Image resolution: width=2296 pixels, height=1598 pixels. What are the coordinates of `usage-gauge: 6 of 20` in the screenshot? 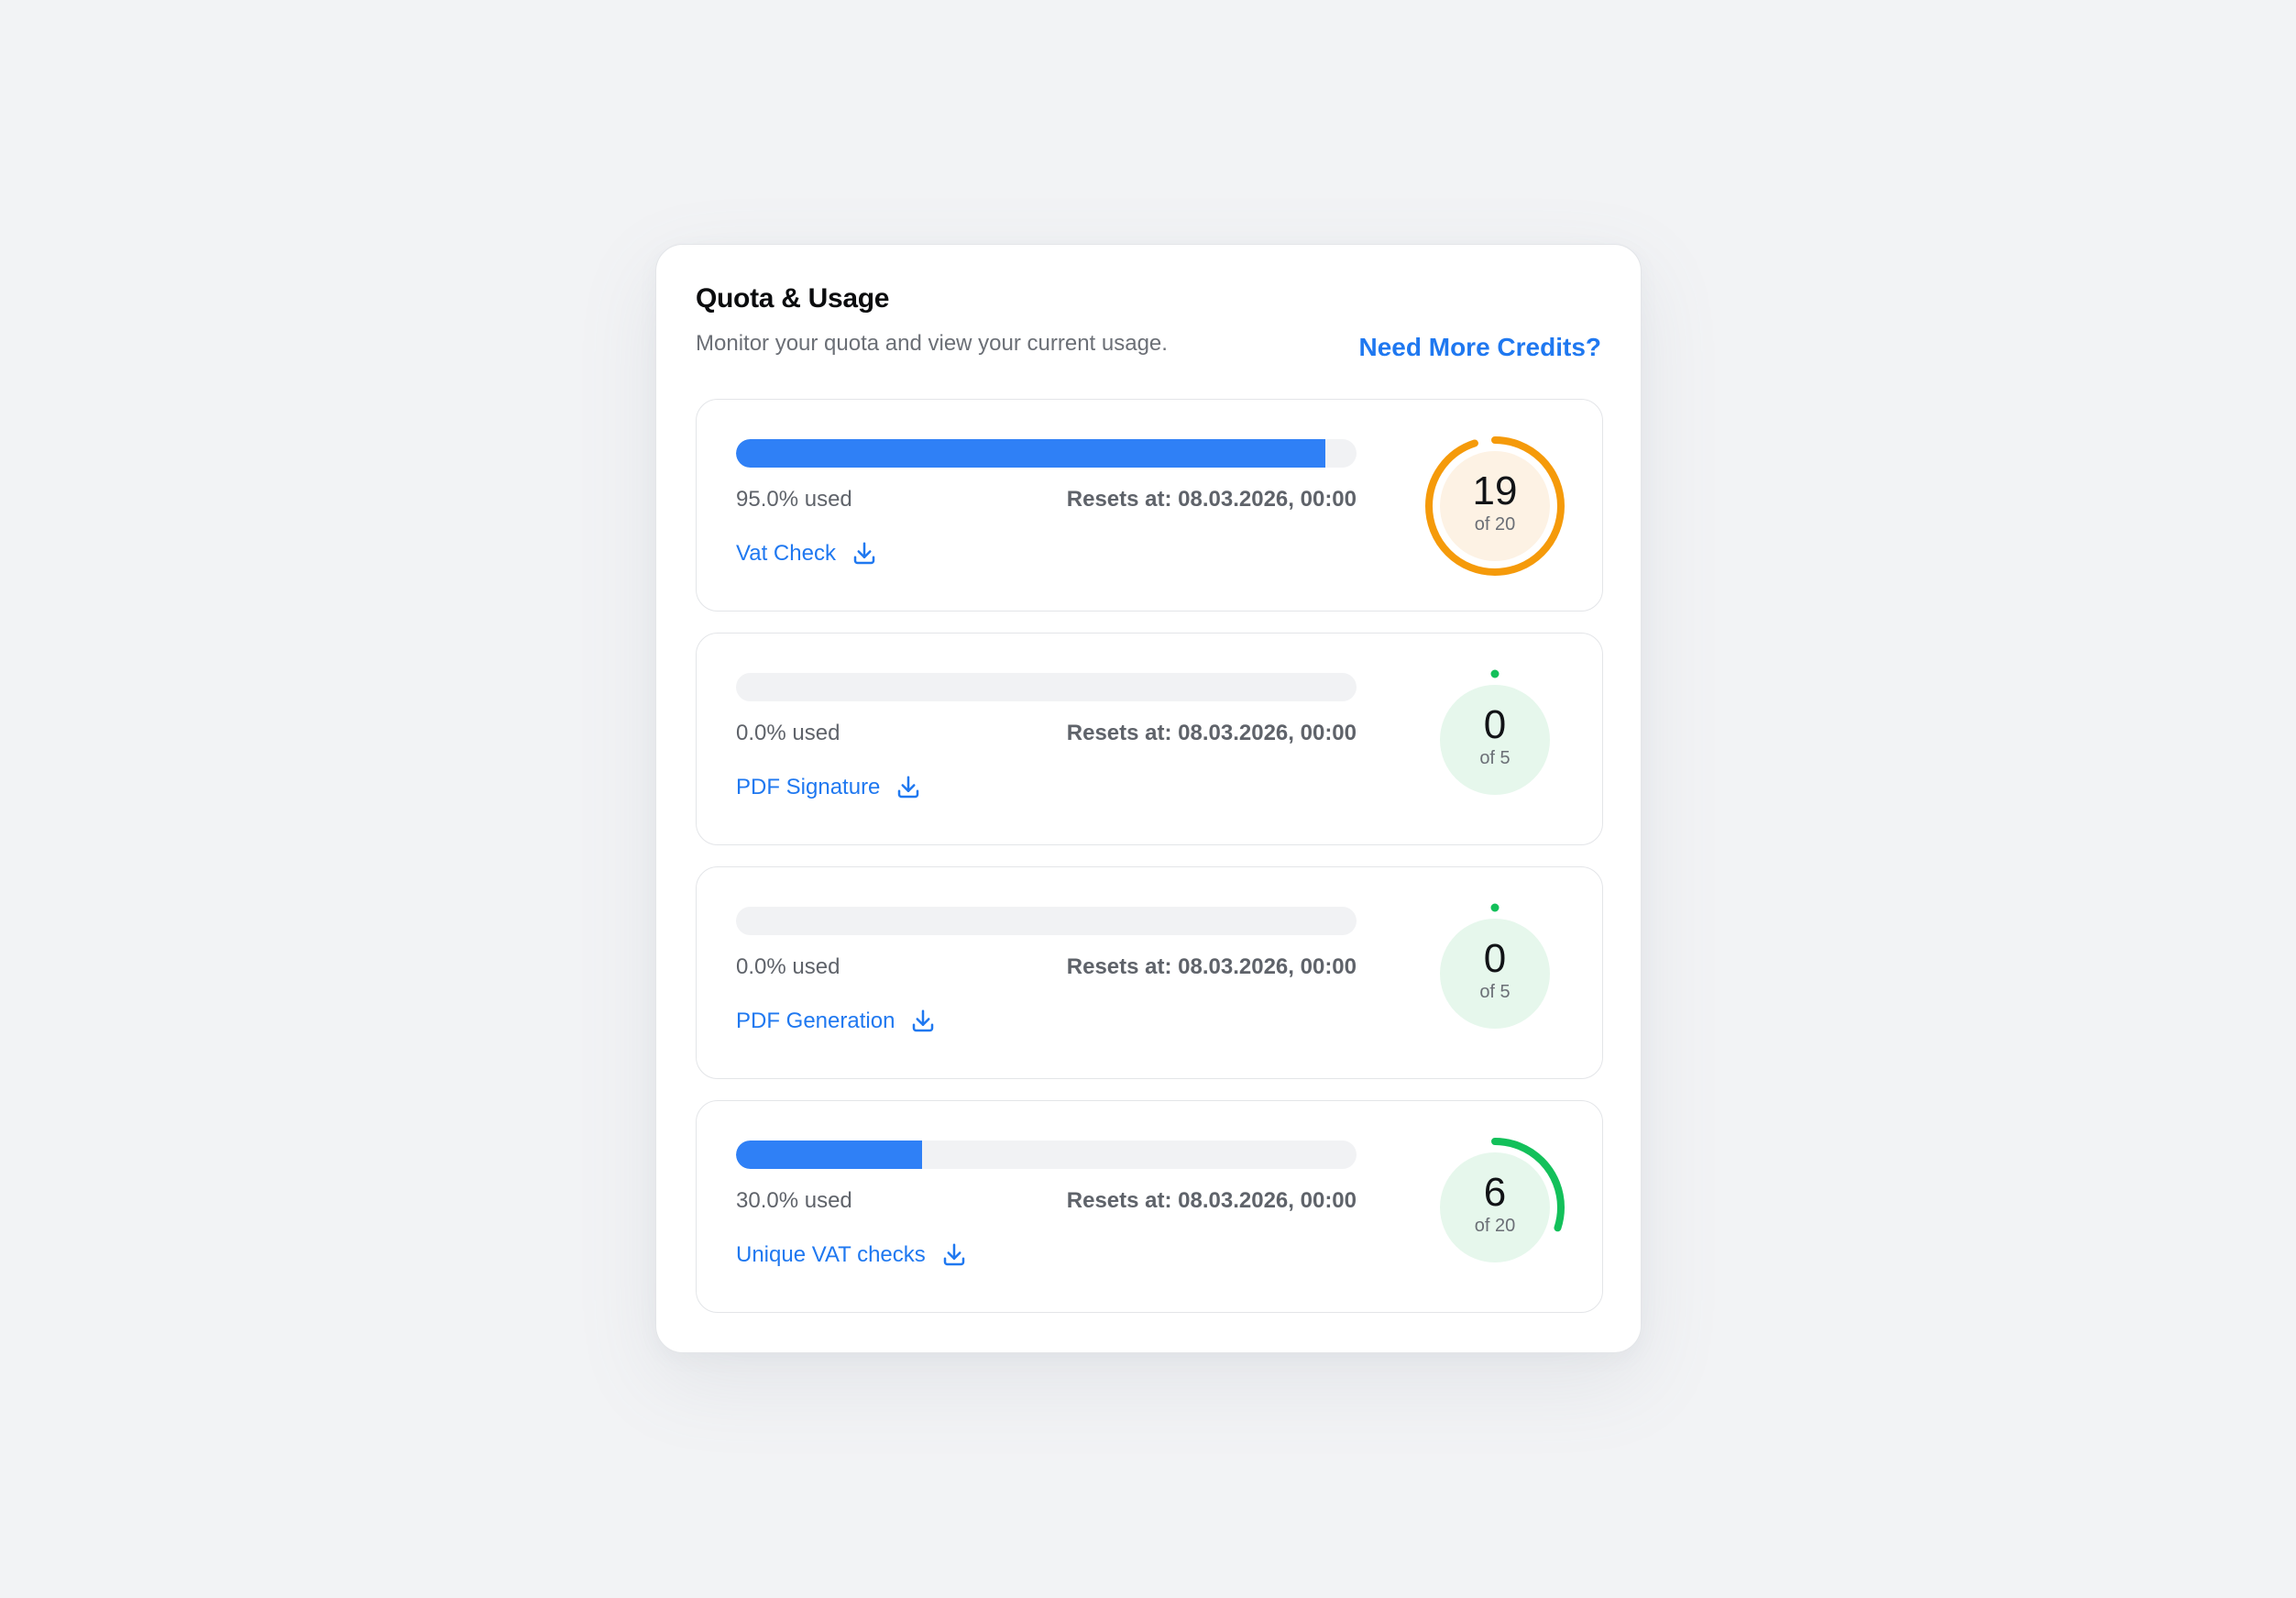 It's located at (1495, 1207).